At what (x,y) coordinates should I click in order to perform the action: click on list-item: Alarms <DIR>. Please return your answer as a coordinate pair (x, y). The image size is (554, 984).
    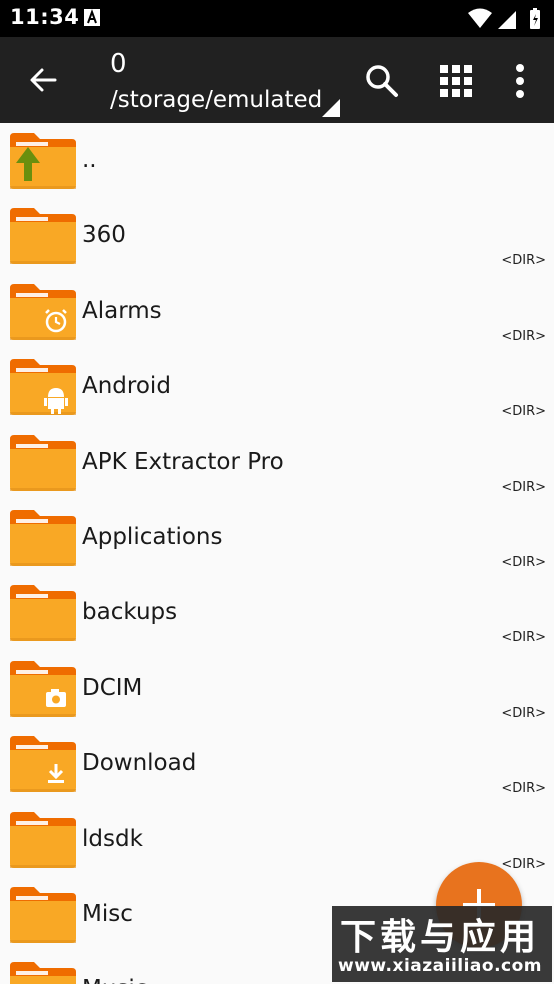
    Looking at the image, I should click on (277, 311).